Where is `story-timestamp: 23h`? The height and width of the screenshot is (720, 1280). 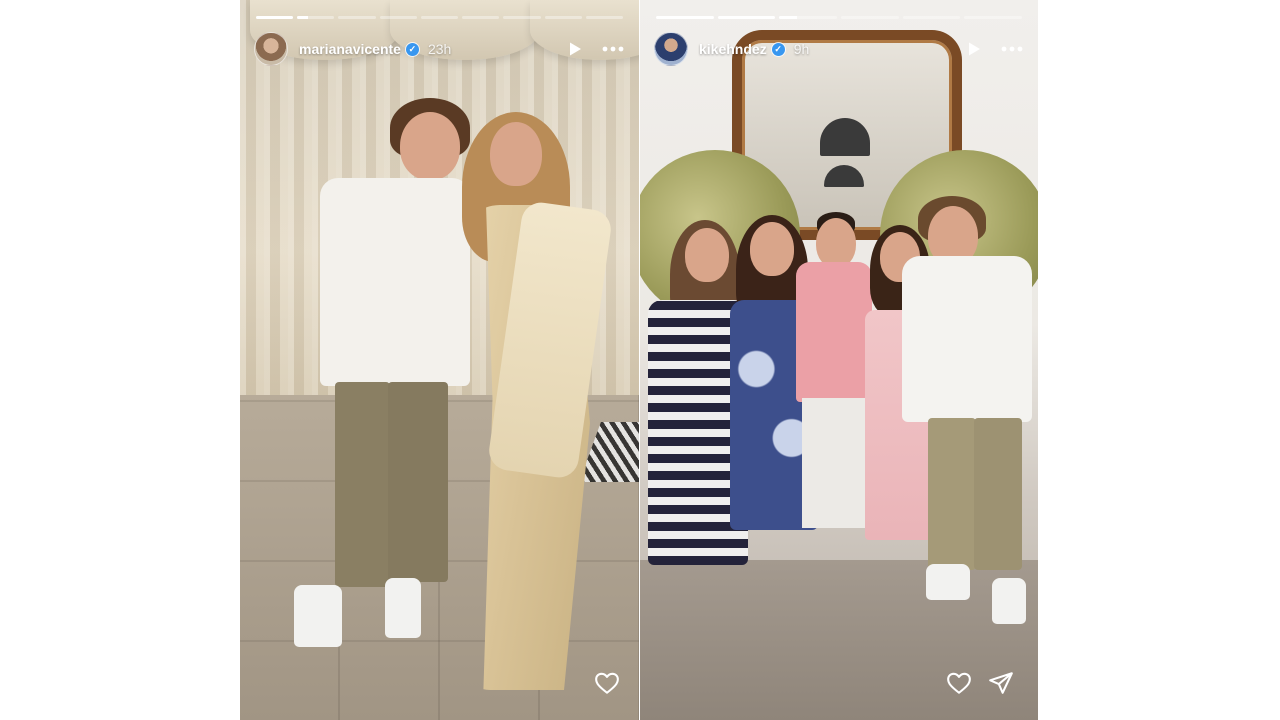 story-timestamp: 23h is located at coordinates (439, 49).